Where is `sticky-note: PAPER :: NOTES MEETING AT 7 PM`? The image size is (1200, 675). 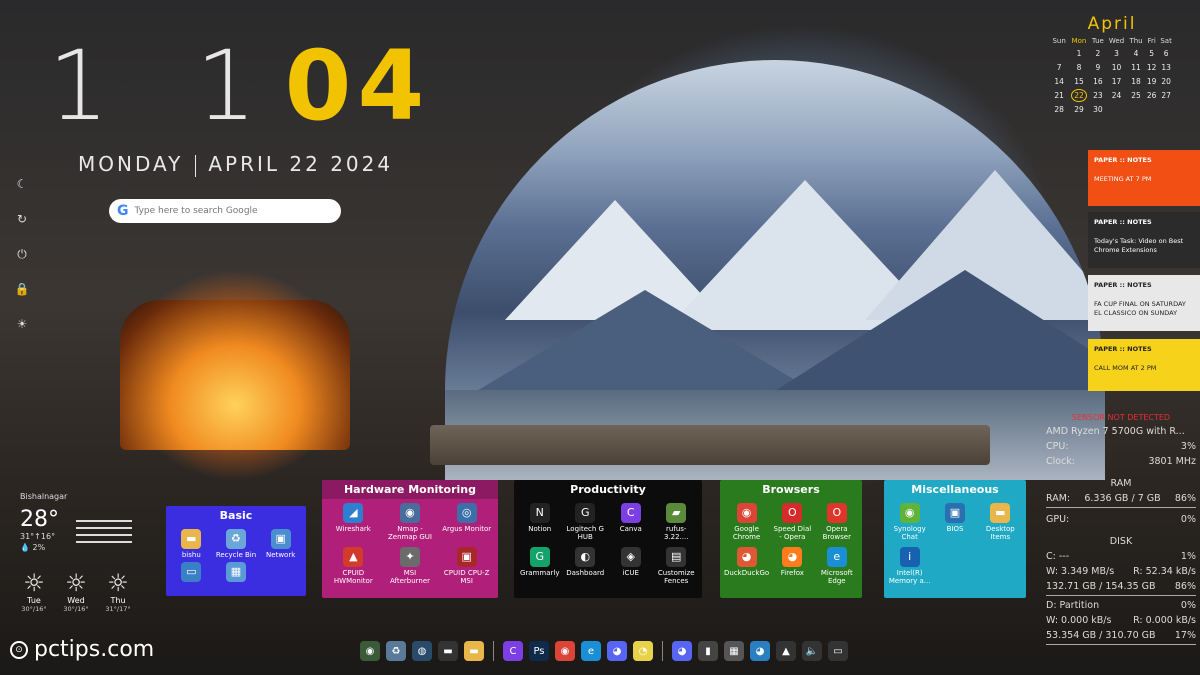
sticky-note: PAPER :: NOTES MEETING AT 7 PM is located at coordinates (1144, 178).